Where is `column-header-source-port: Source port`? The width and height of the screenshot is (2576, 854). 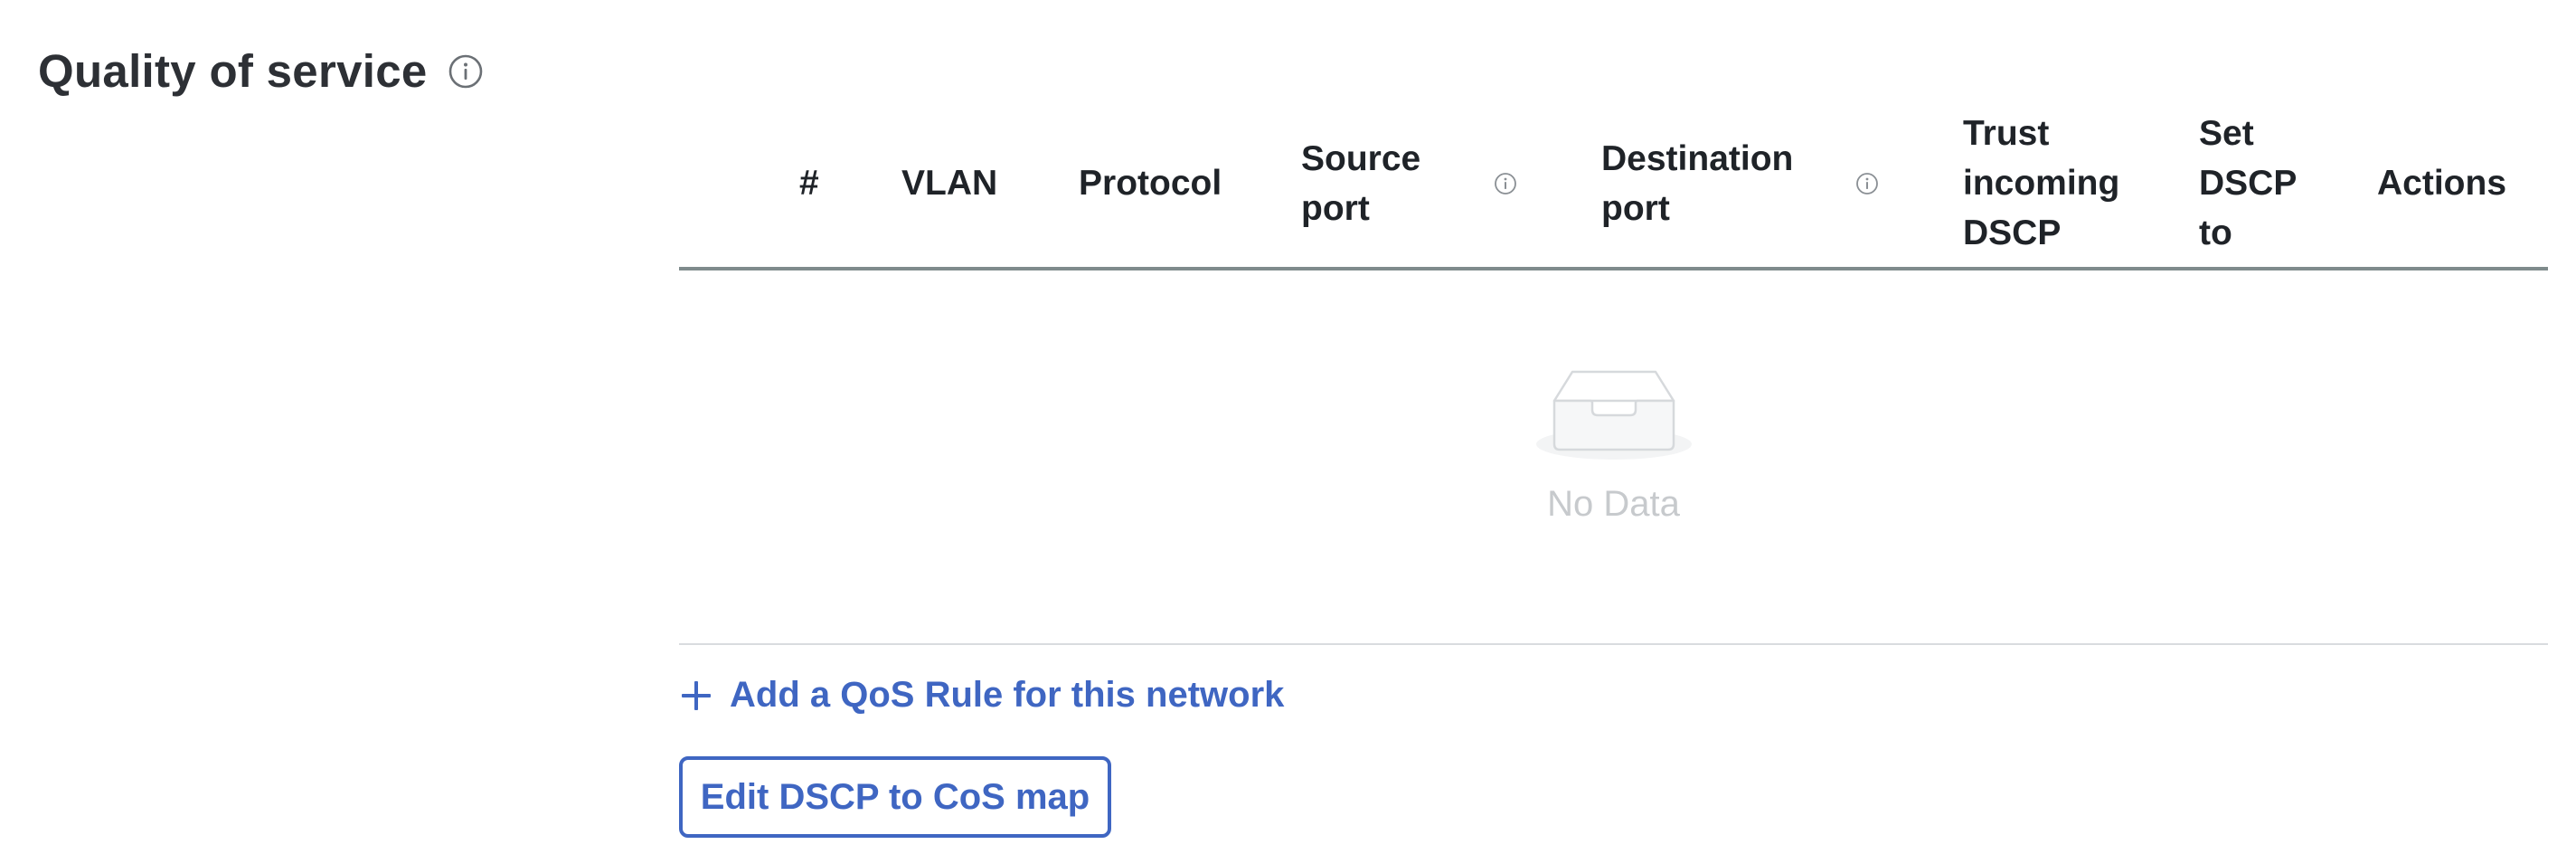
column-header-source-port: Source port is located at coordinates (1361, 183).